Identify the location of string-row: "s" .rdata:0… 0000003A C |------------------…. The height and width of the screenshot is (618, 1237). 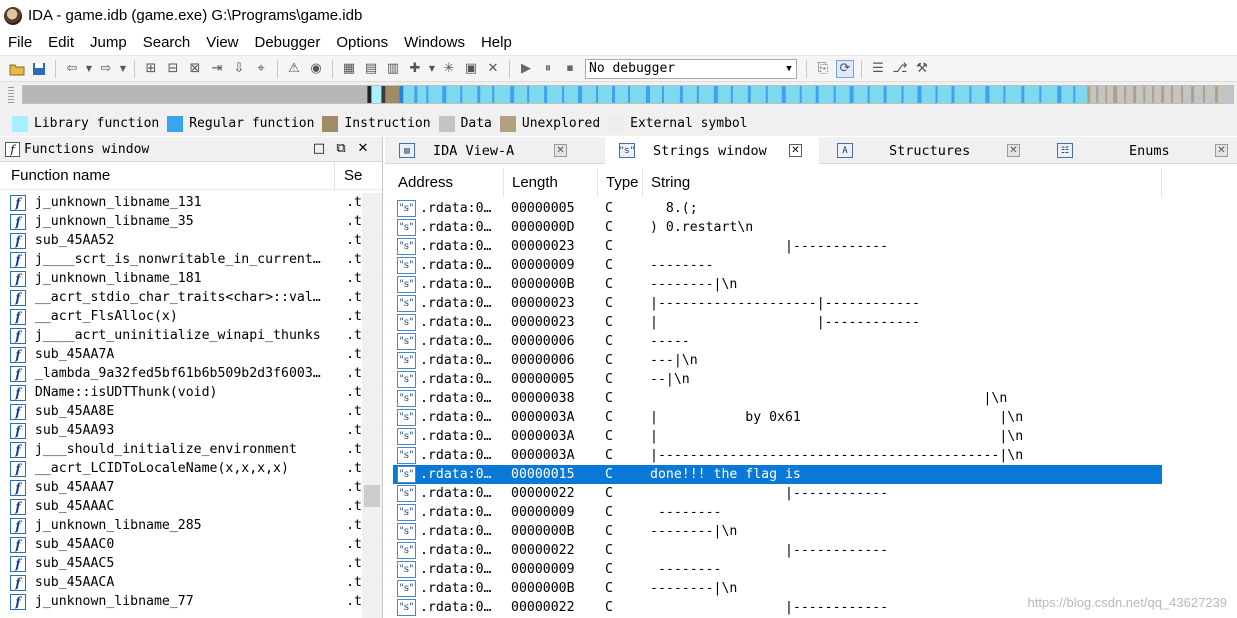
(777, 455).